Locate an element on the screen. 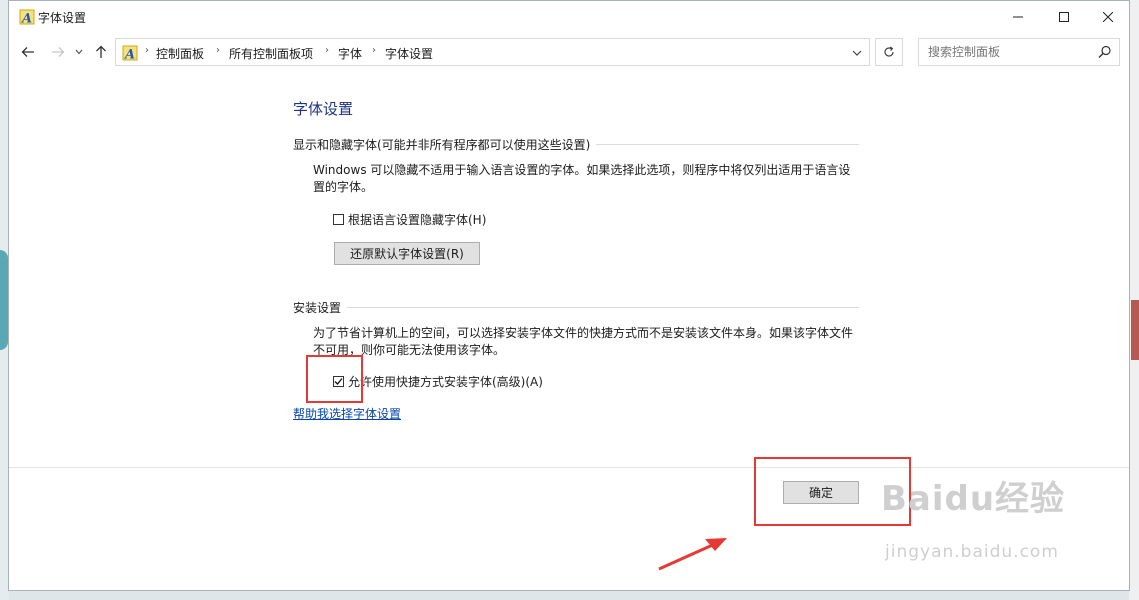  search-icon is located at coordinates (1105, 52).